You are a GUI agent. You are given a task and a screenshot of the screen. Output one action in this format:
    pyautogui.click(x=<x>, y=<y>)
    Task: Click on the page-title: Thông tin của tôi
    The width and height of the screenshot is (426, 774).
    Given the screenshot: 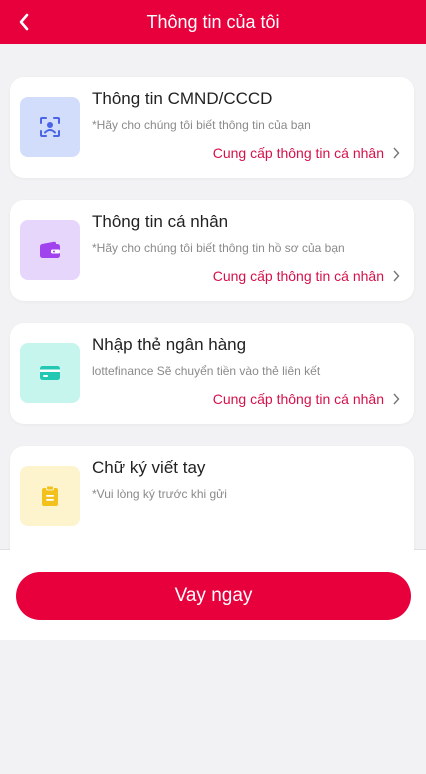 What is the action you would take?
    pyautogui.click(x=213, y=21)
    